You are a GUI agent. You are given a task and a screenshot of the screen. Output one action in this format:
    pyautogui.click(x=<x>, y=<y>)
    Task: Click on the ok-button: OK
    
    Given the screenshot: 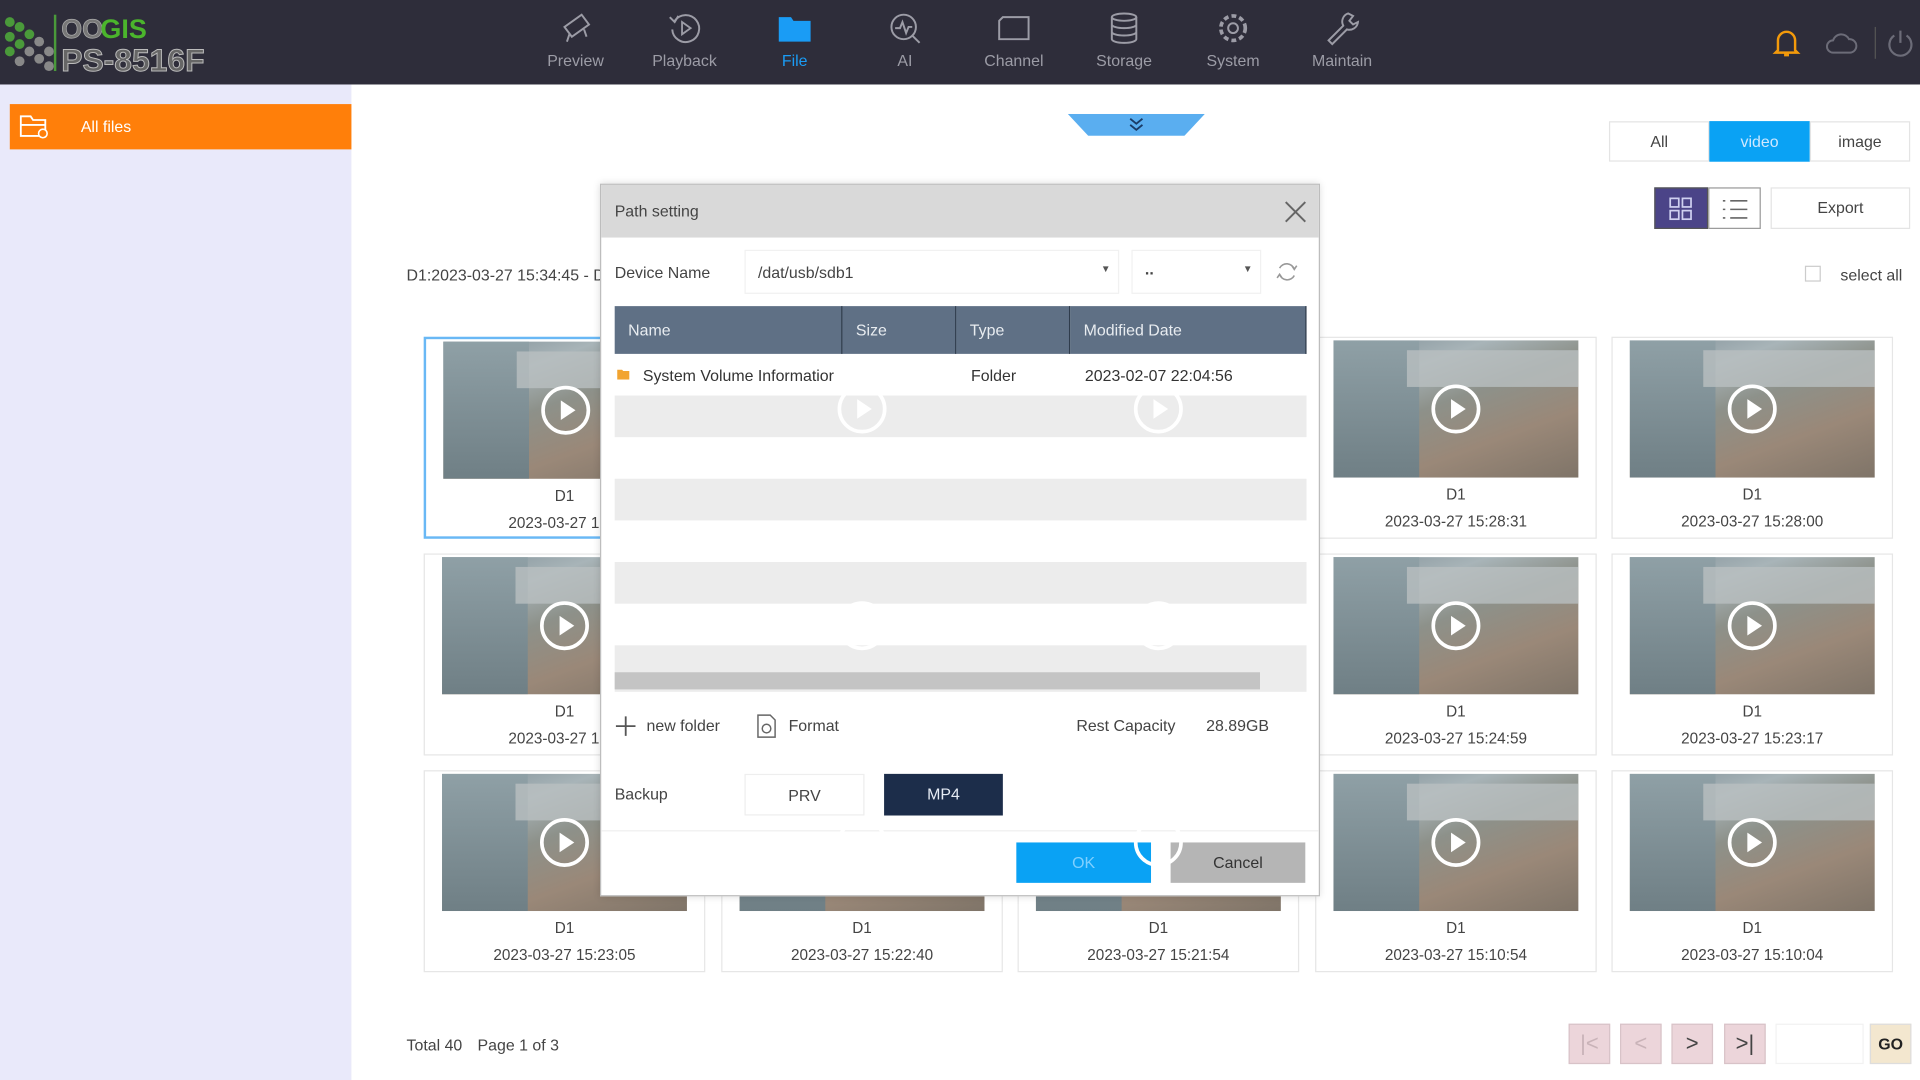 What is the action you would take?
    pyautogui.click(x=1084, y=862)
    